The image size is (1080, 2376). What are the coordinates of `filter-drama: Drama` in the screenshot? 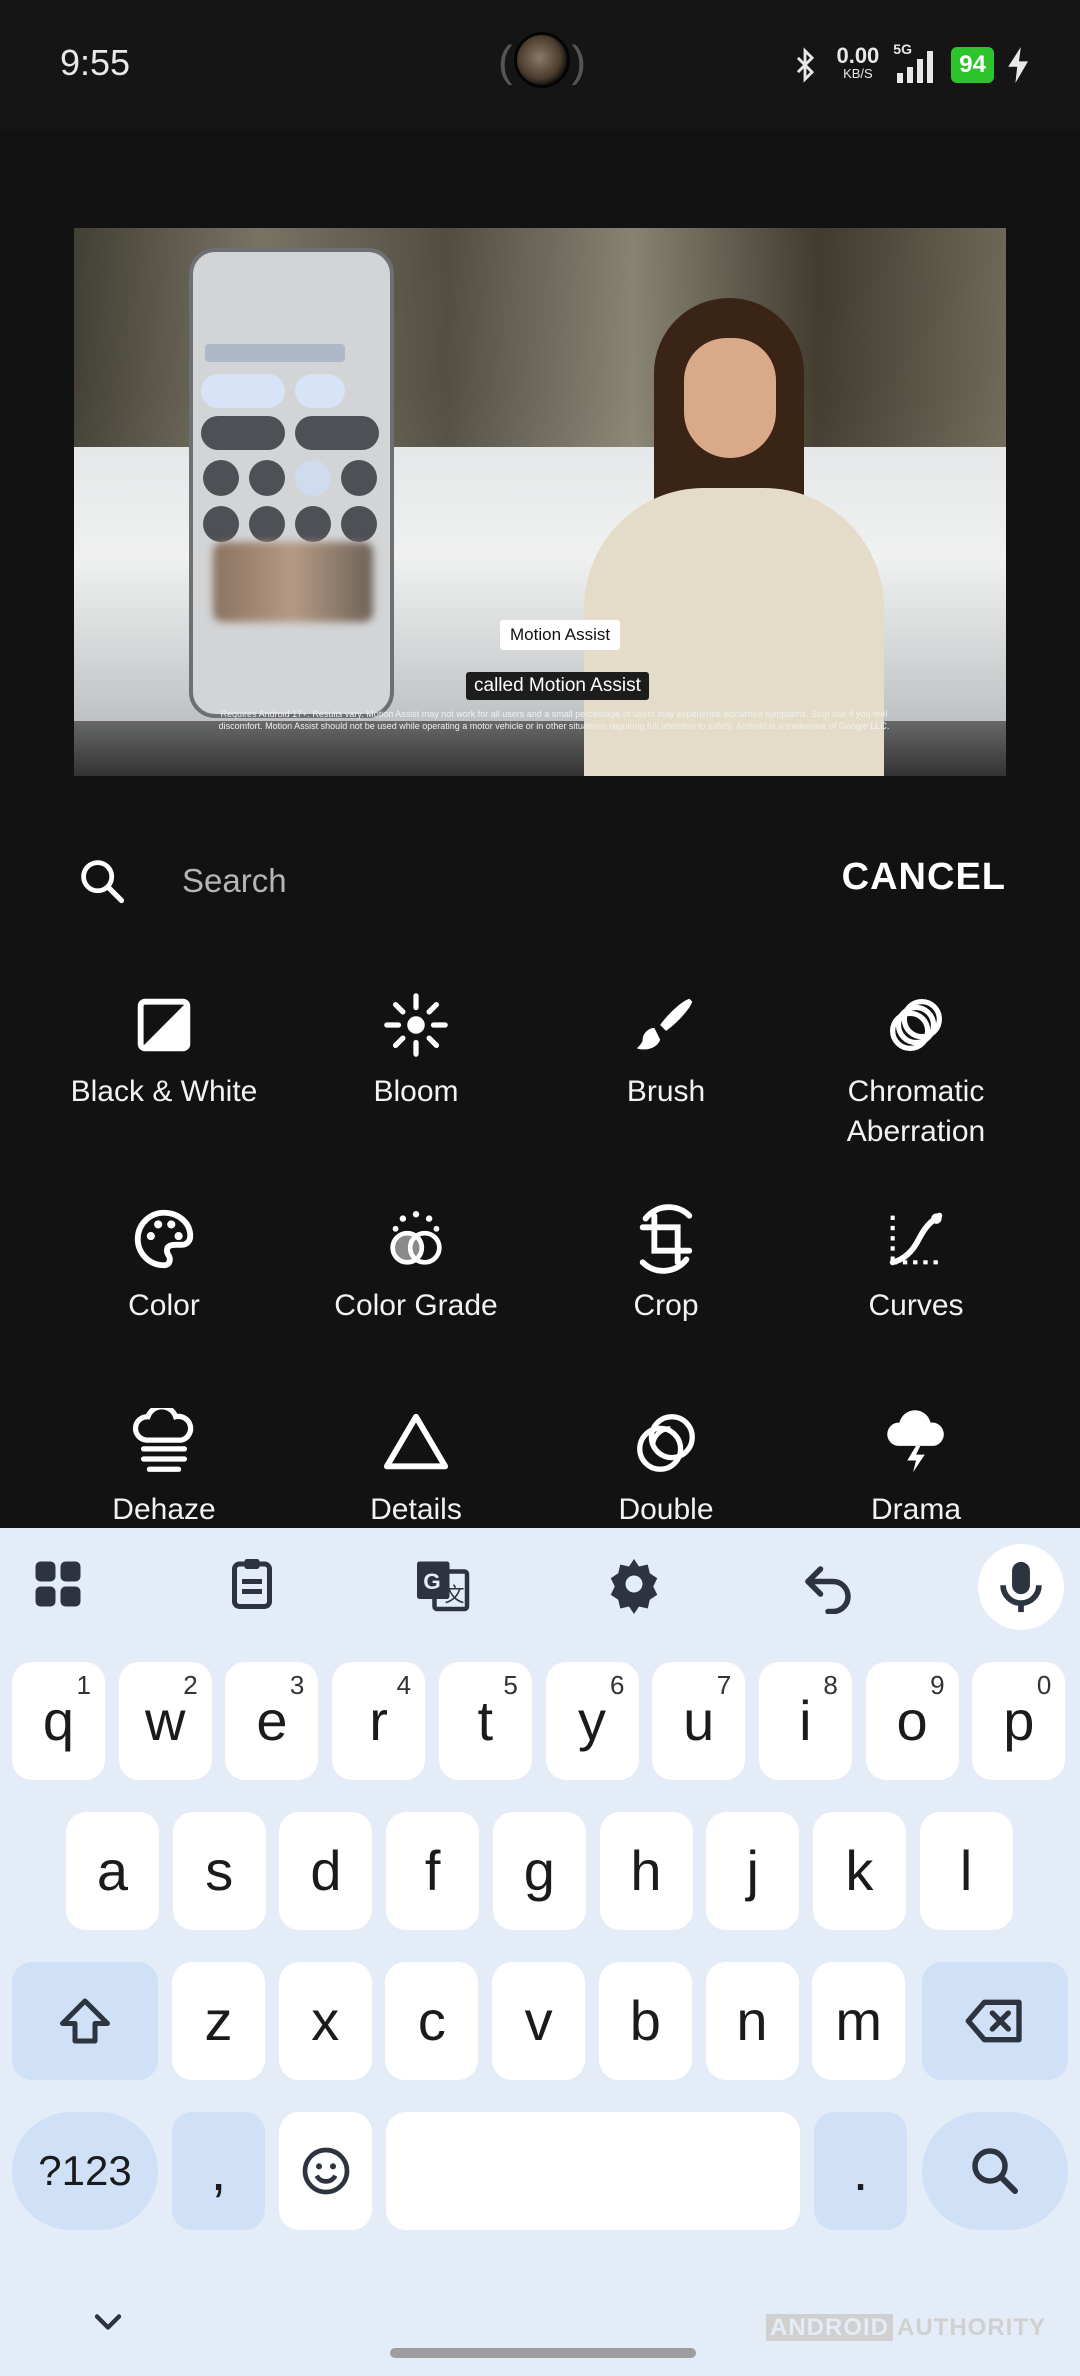 It's located at (916, 1468).